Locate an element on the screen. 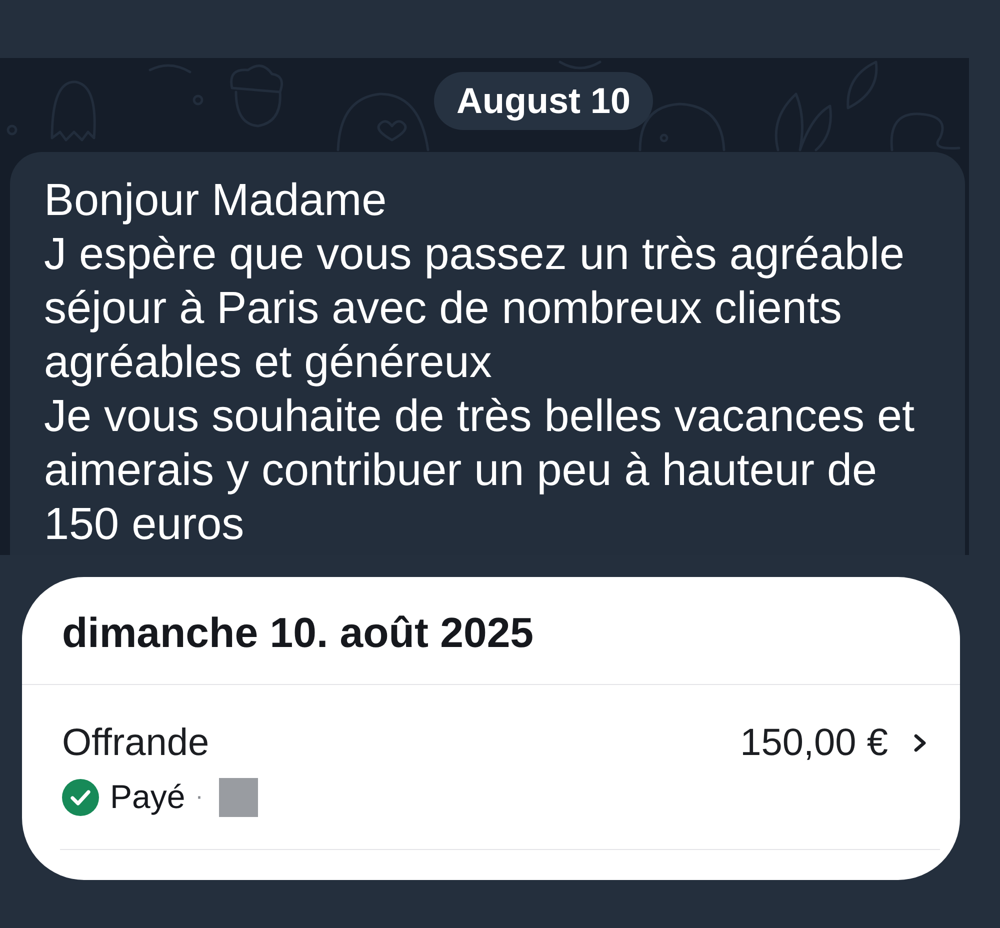 The height and width of the screenshot is (928, 1000). date-heading: dimanche 10. août 2025 is located at coordinates (298, 633).